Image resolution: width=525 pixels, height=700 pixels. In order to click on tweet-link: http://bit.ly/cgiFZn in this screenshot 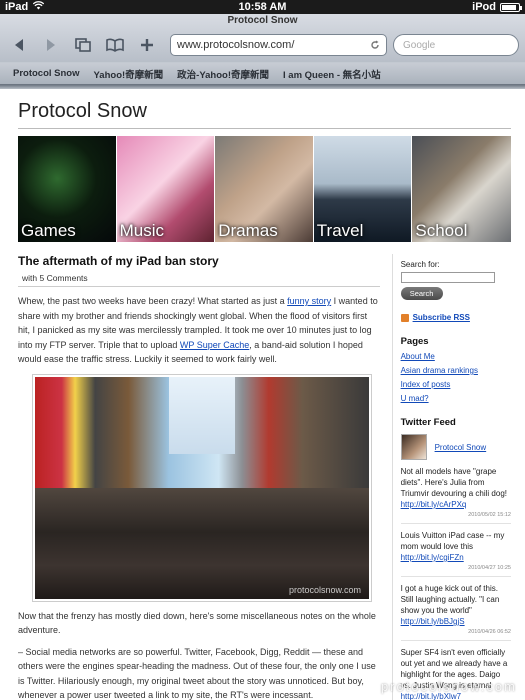, I will do `click(432, 557)`.